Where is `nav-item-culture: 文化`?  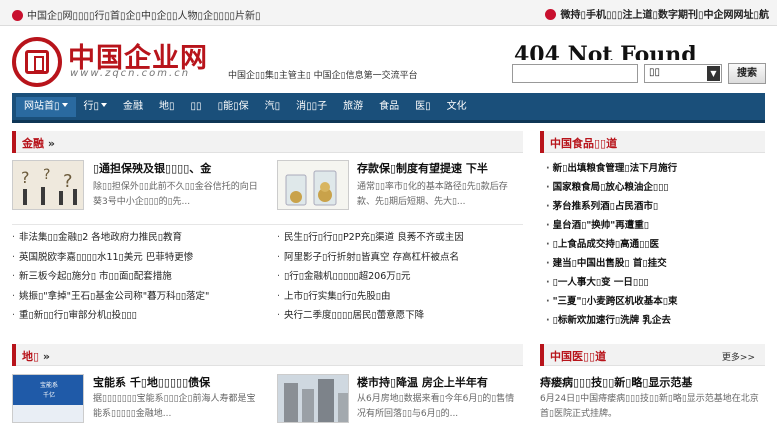 nav-item-culture: 文化 is located at coordinates (457, 107).